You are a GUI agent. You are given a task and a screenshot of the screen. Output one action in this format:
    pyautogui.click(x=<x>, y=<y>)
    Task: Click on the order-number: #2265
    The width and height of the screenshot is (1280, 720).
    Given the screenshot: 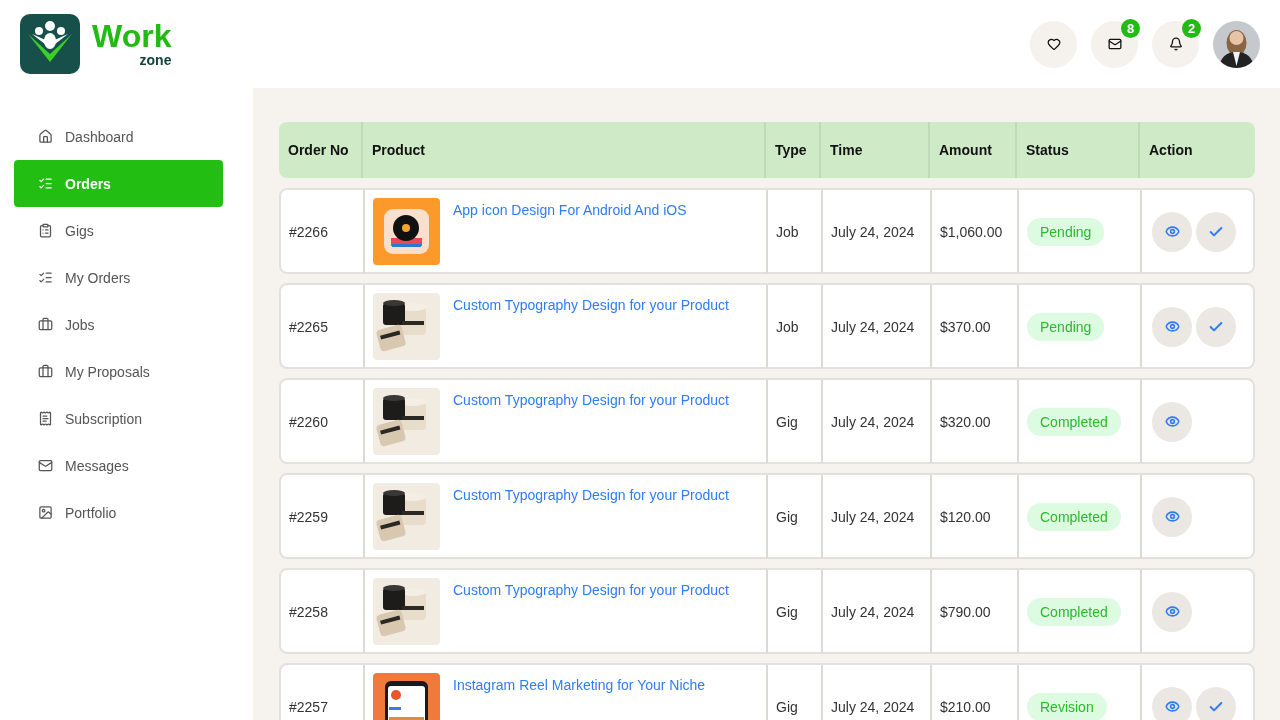 What is the action you would take?
    pyautogui.click(x=323, y=326)
    